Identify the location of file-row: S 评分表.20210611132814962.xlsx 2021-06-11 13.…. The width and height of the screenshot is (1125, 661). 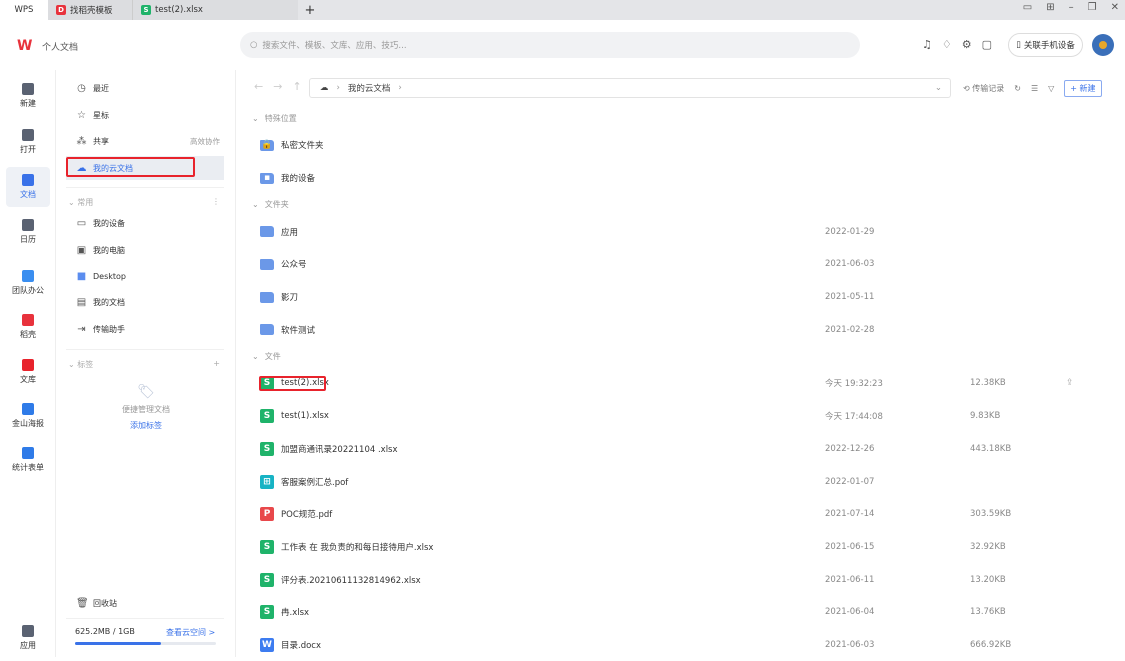
(683, 579).